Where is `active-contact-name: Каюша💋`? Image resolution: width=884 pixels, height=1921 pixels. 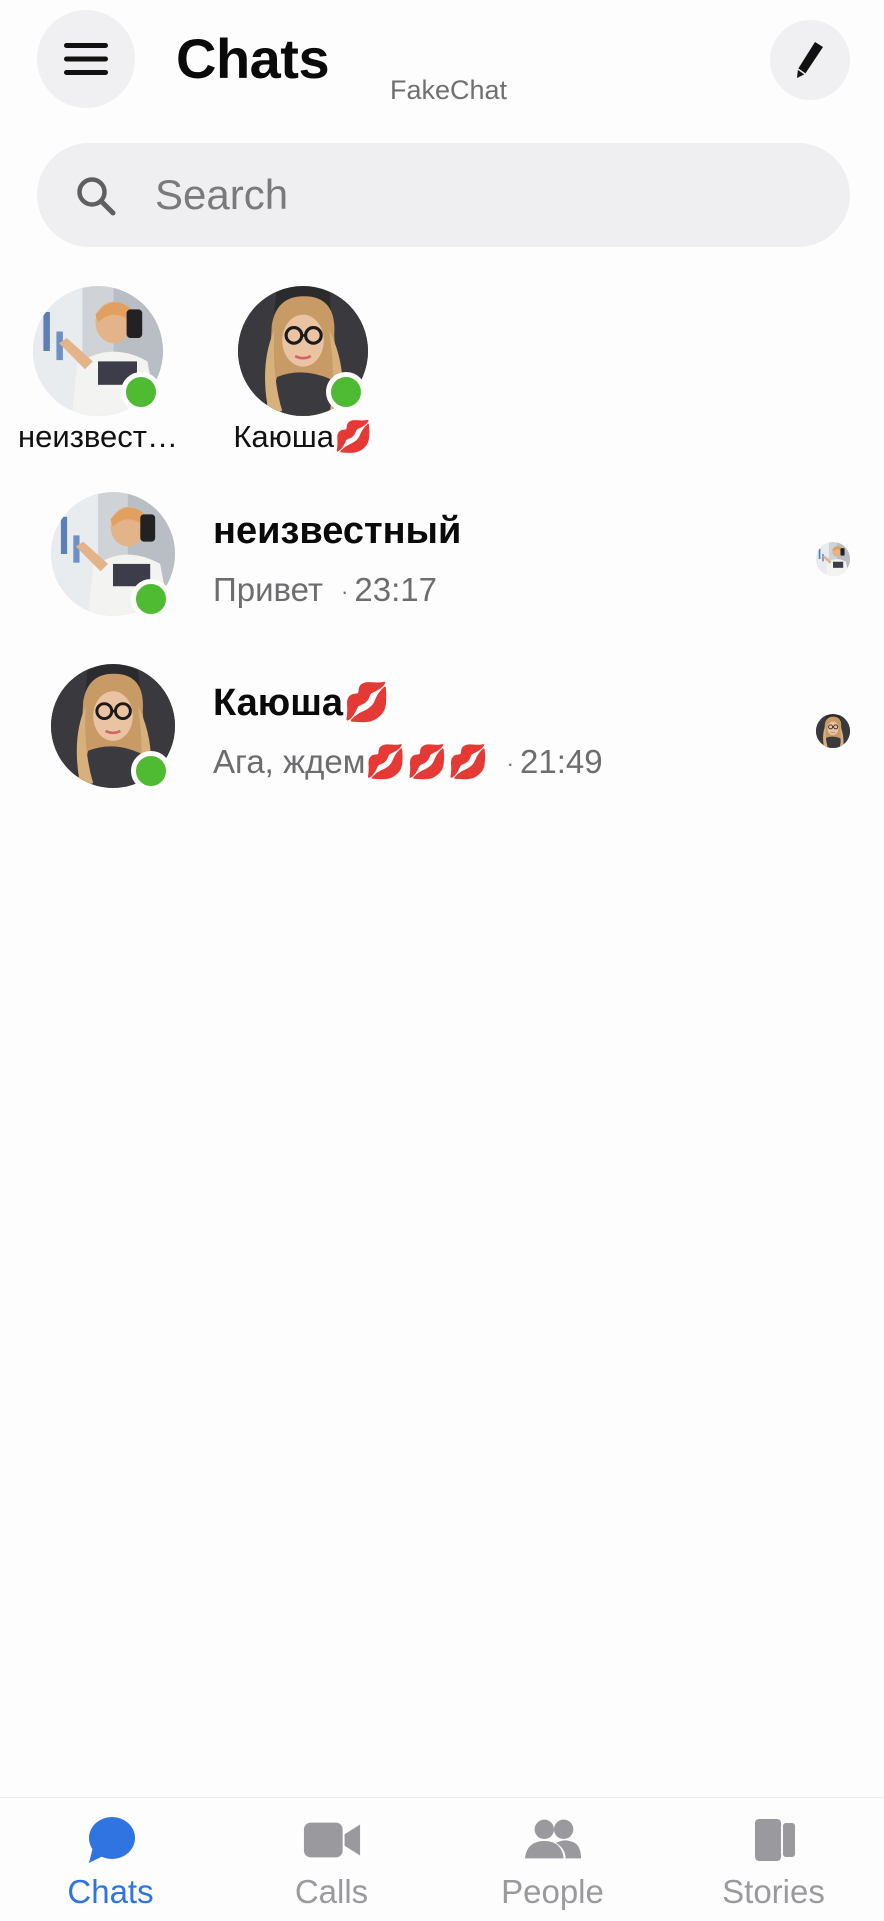
active-contact-name: Каюша💋 is located at coordinates (303, 437).